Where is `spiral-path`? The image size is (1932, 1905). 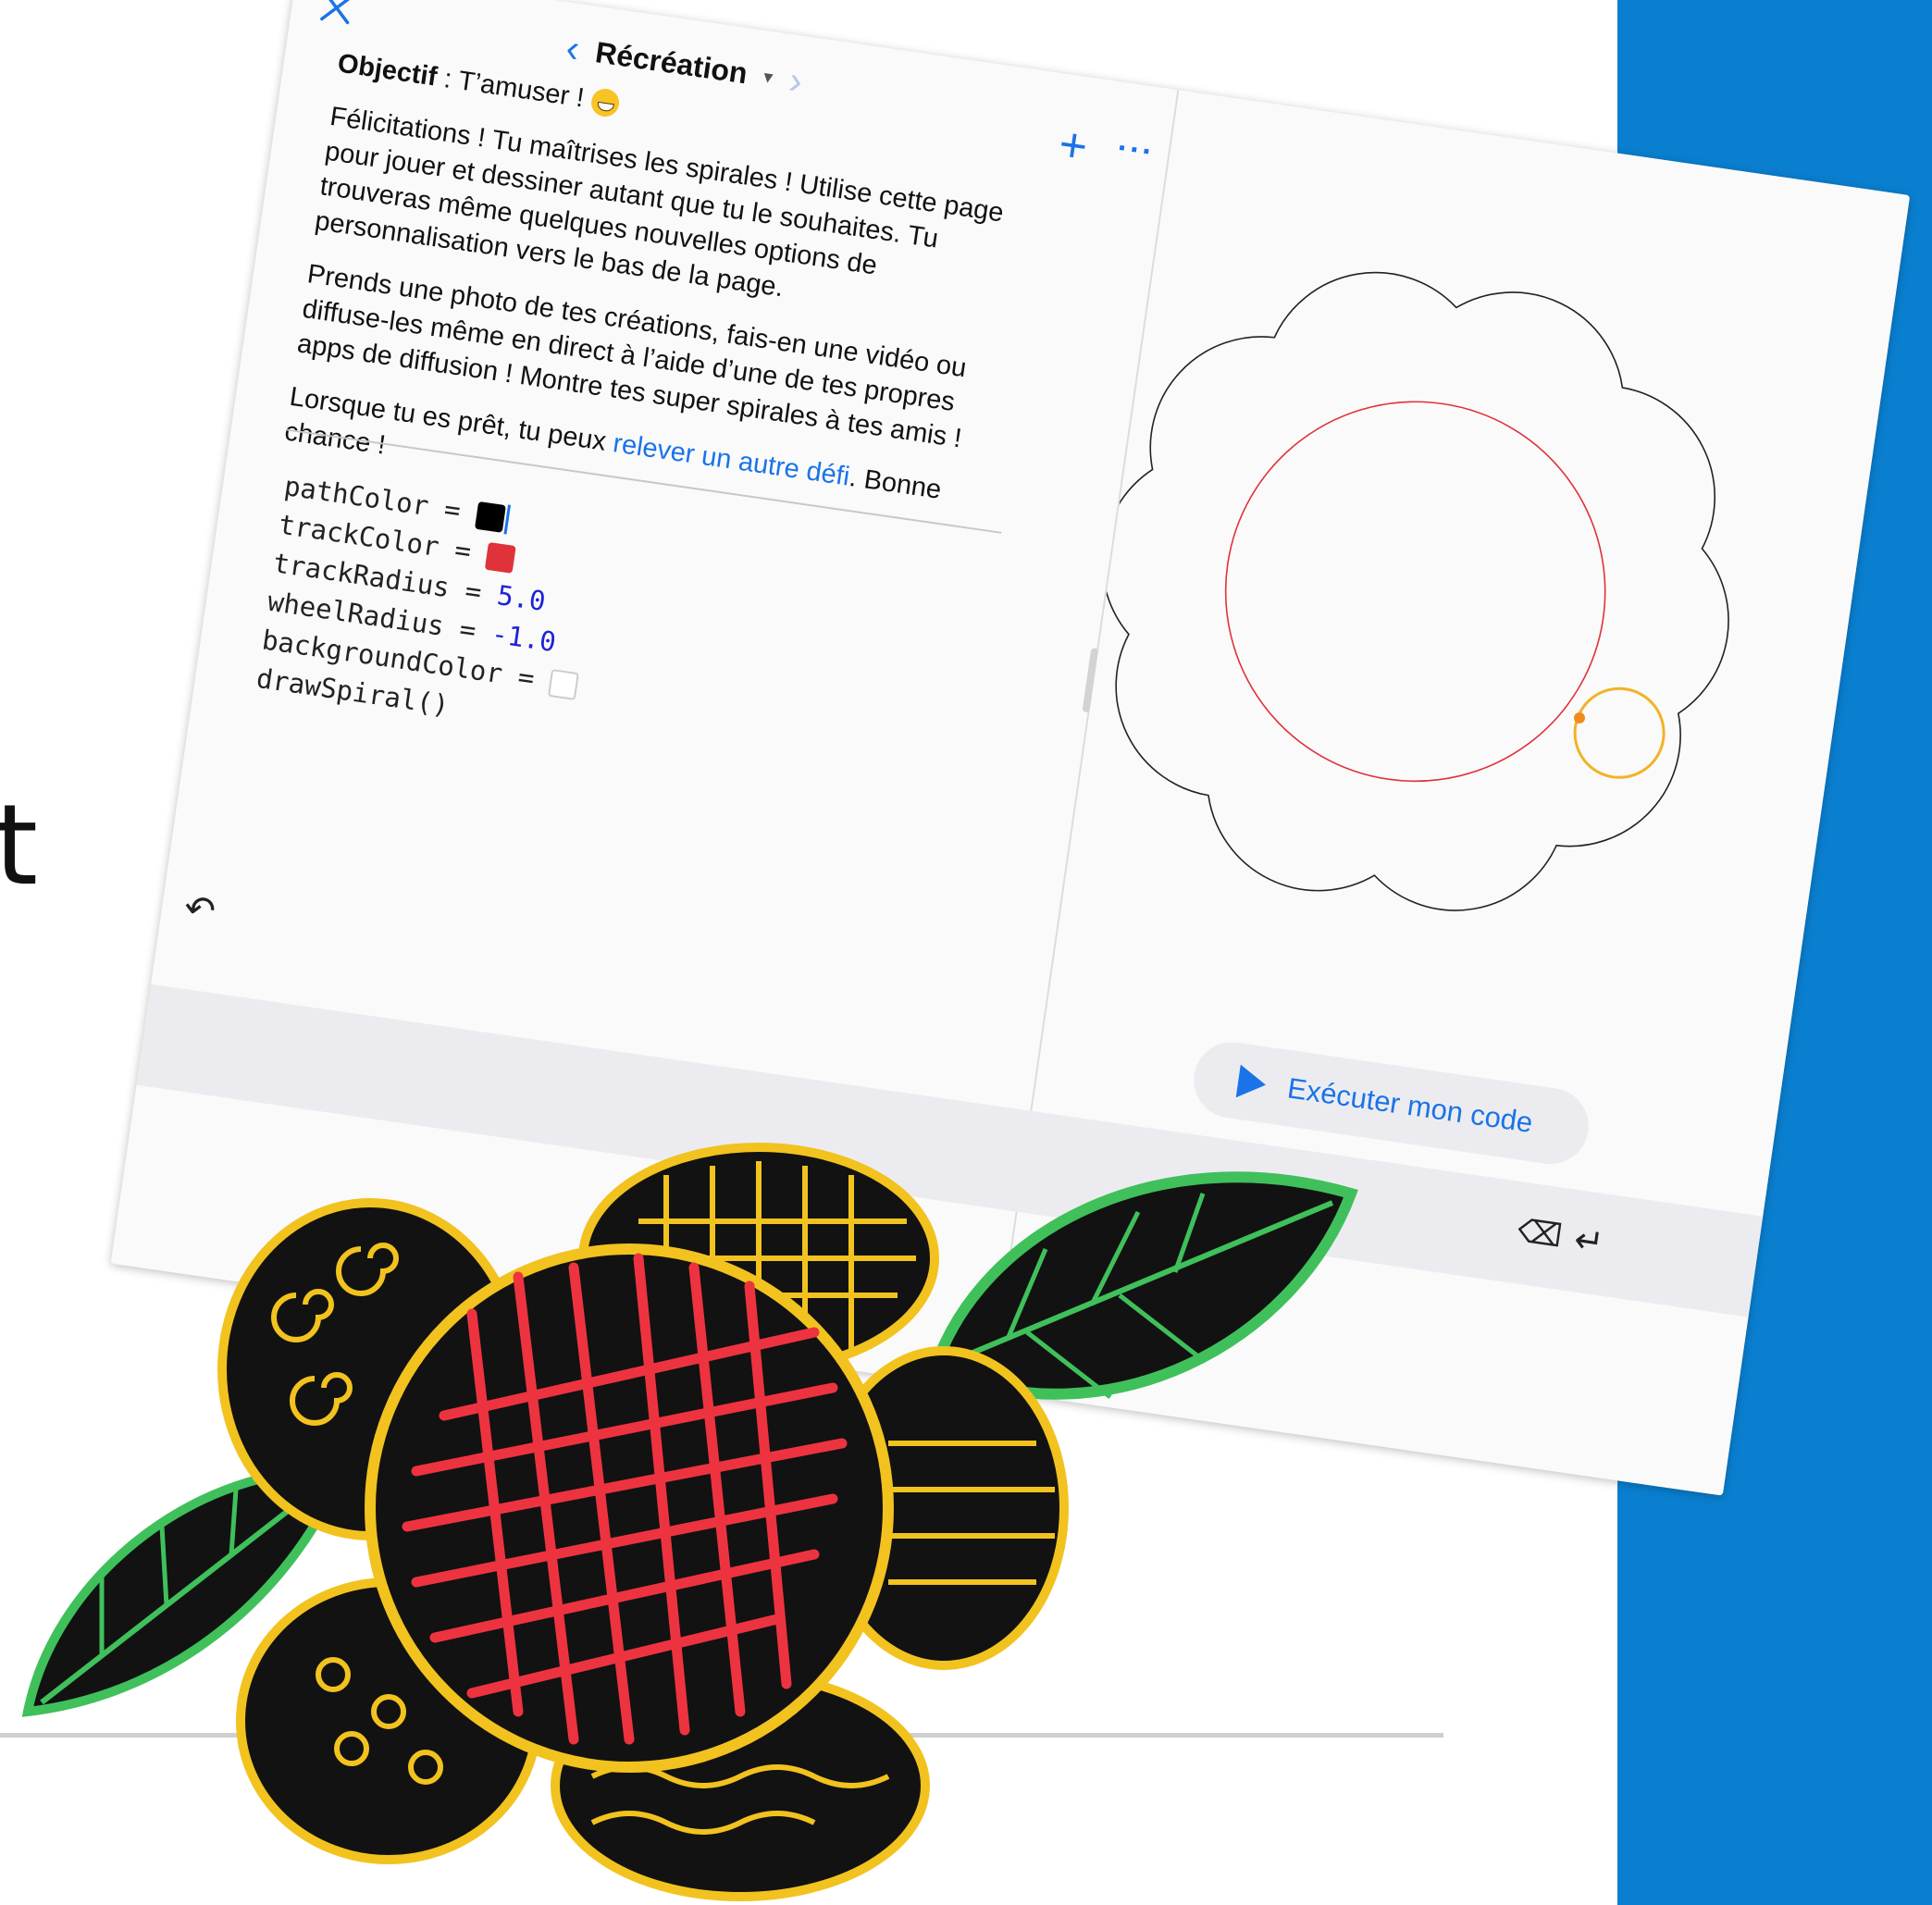
spiral-path is located at coordinates (1415, 591).